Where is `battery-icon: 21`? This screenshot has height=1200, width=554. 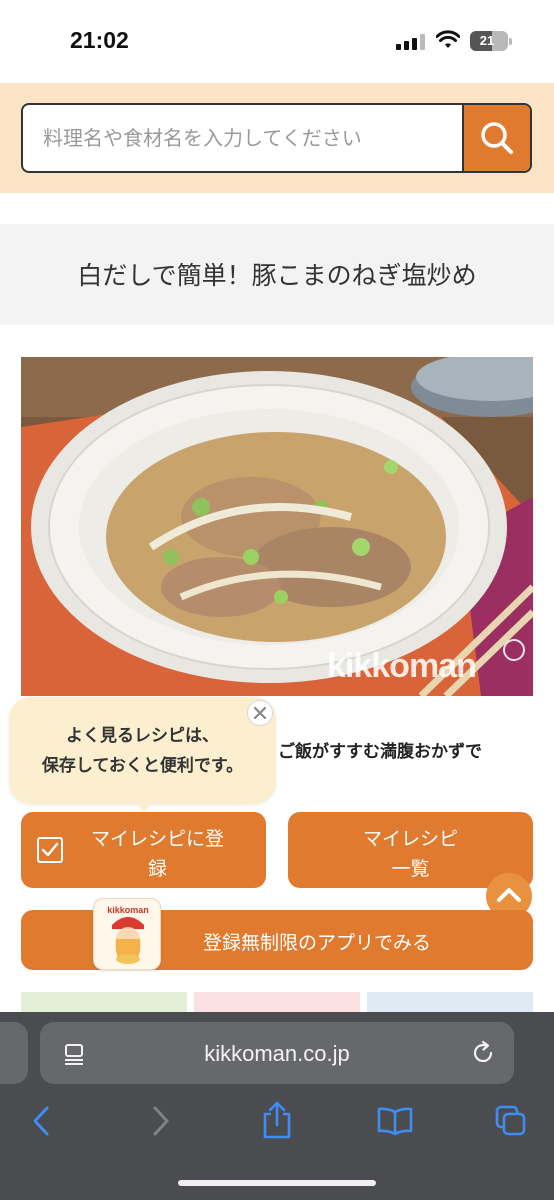 battery-icon: 21 is located at coordinates (489, 41).